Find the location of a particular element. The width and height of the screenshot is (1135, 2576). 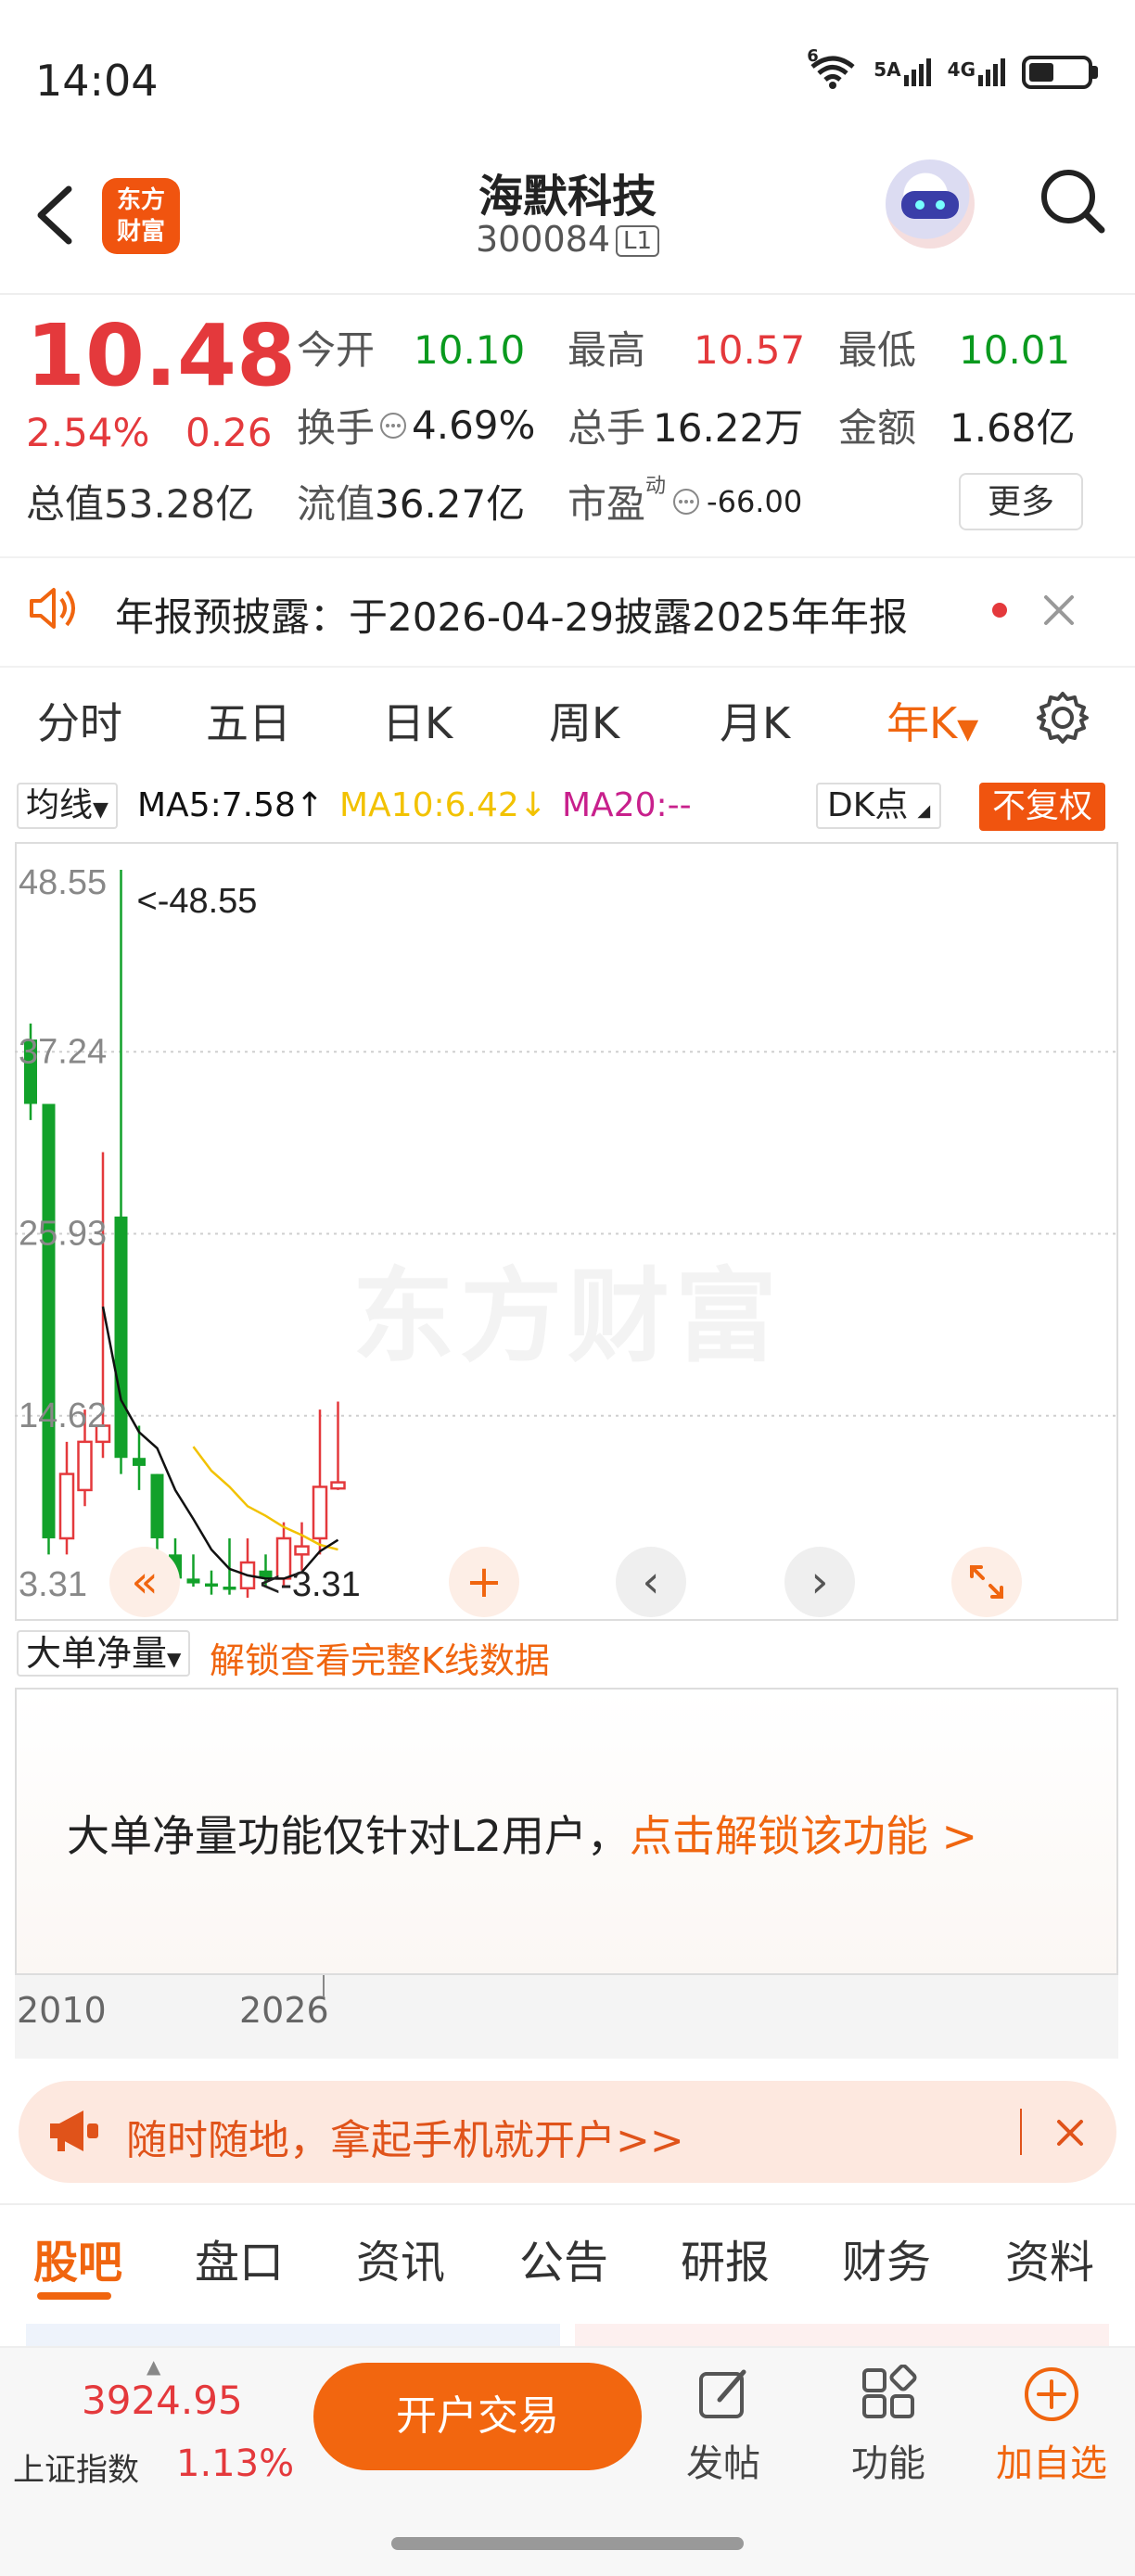

low-field: 最低 10.01 is located at coordinates (954, 348).